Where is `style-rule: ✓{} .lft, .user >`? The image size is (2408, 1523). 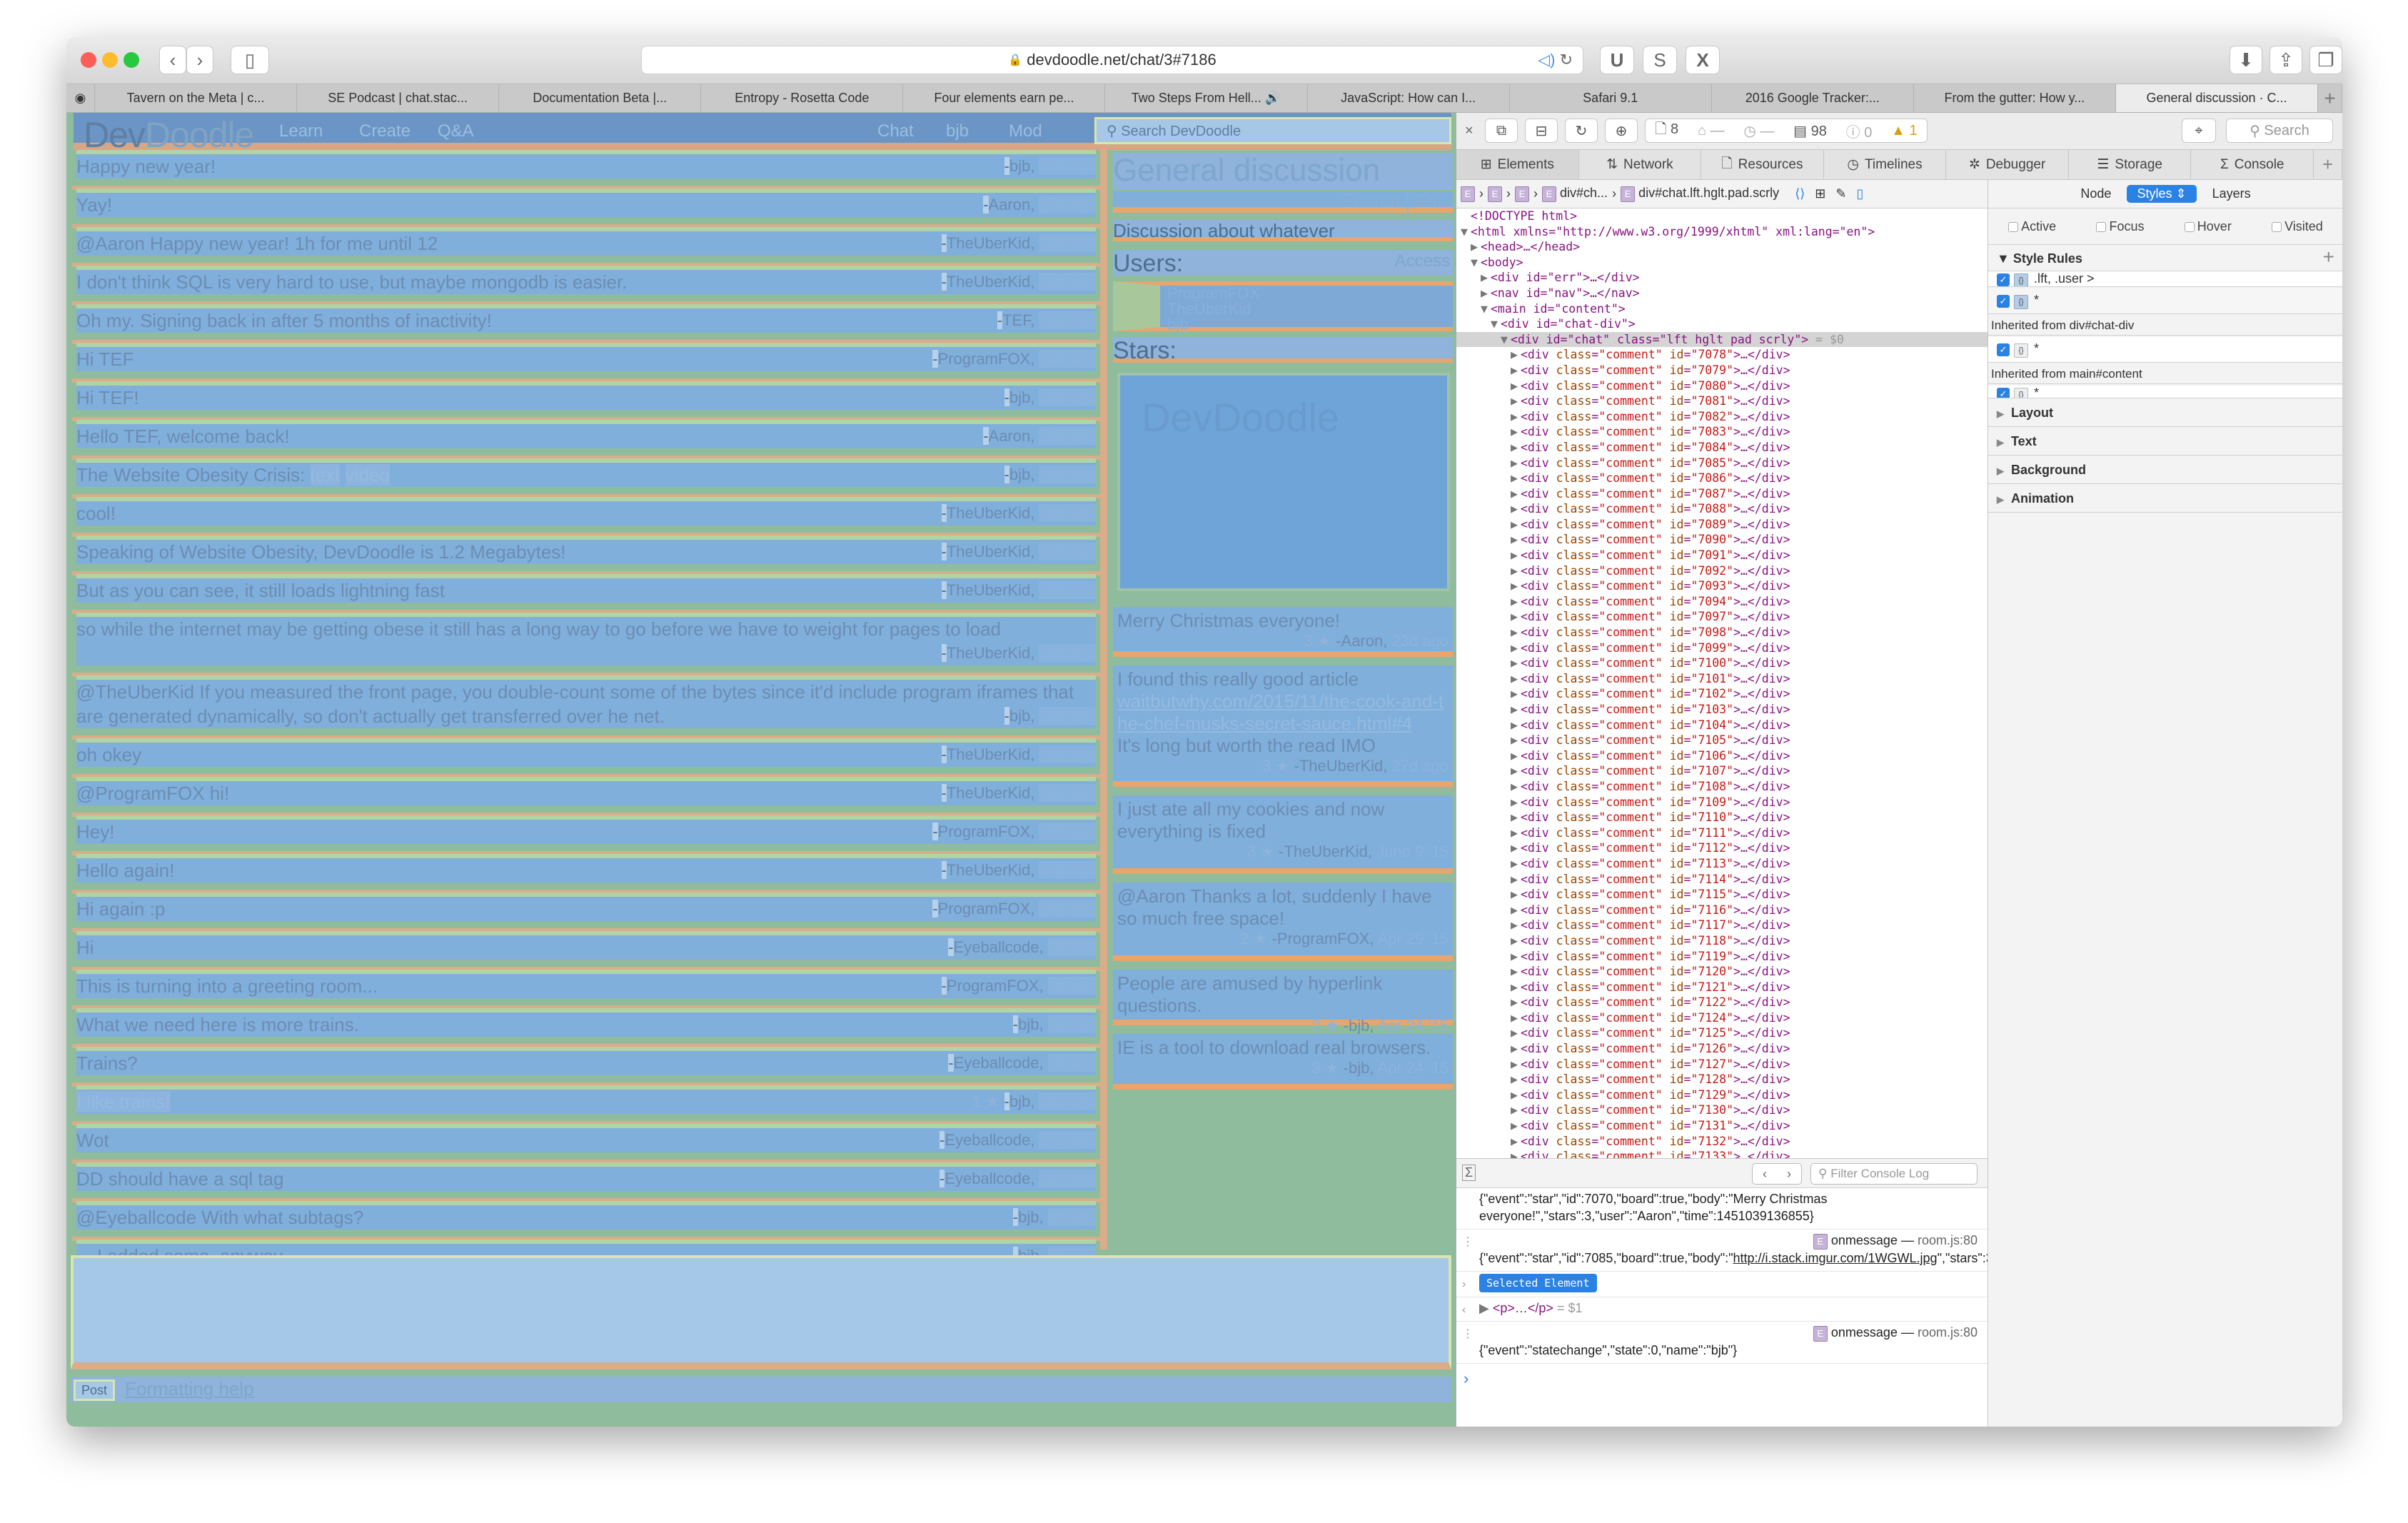 style-rule: ✓{} .lft, .user > is located at coordinates (2165, 279).